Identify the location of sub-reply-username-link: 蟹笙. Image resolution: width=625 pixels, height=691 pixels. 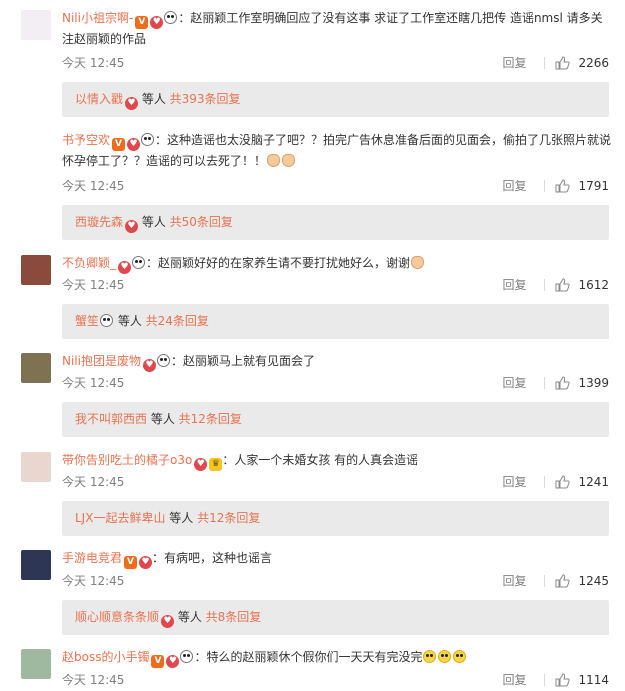
(87, 321).